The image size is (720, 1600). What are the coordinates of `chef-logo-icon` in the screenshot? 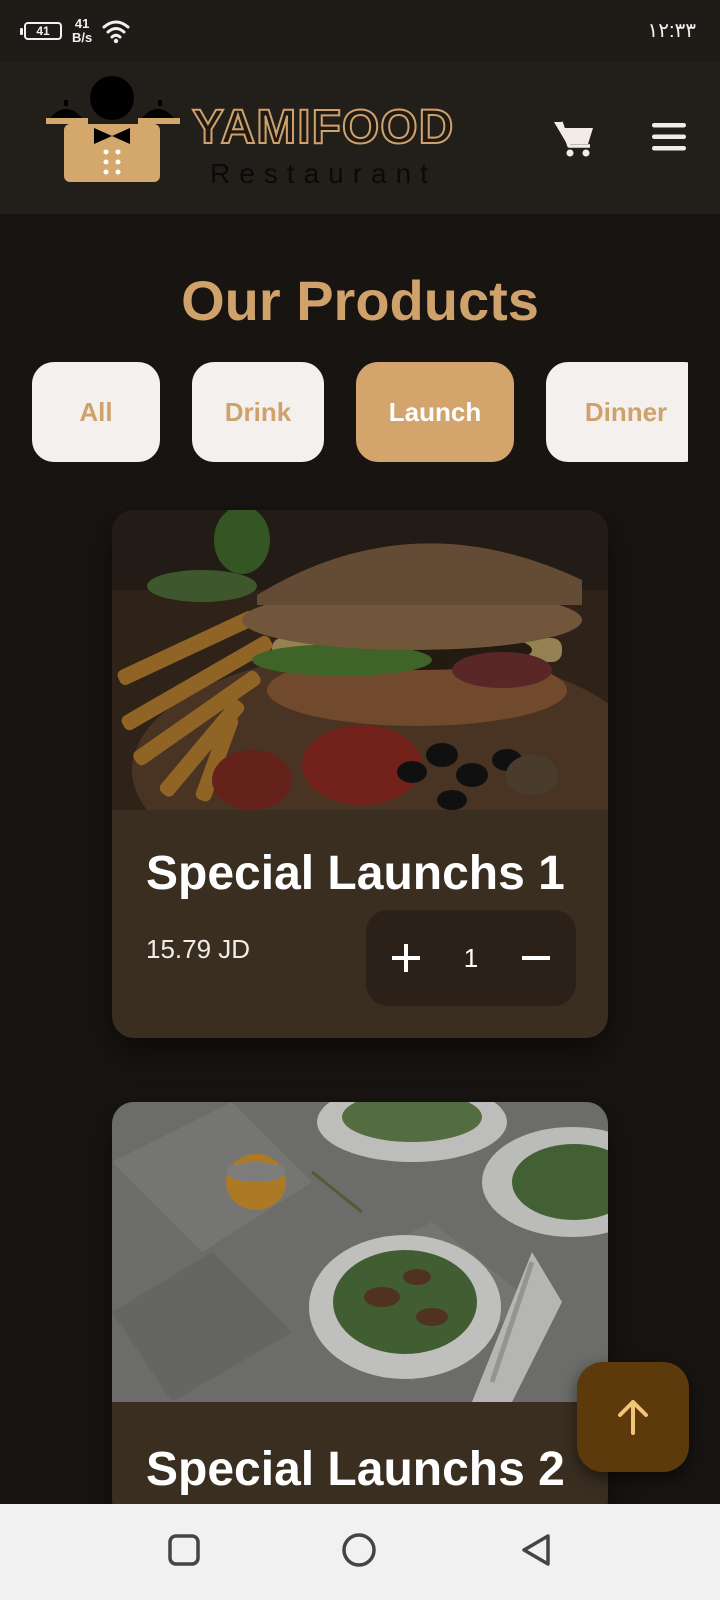 It's located at (114, 132).